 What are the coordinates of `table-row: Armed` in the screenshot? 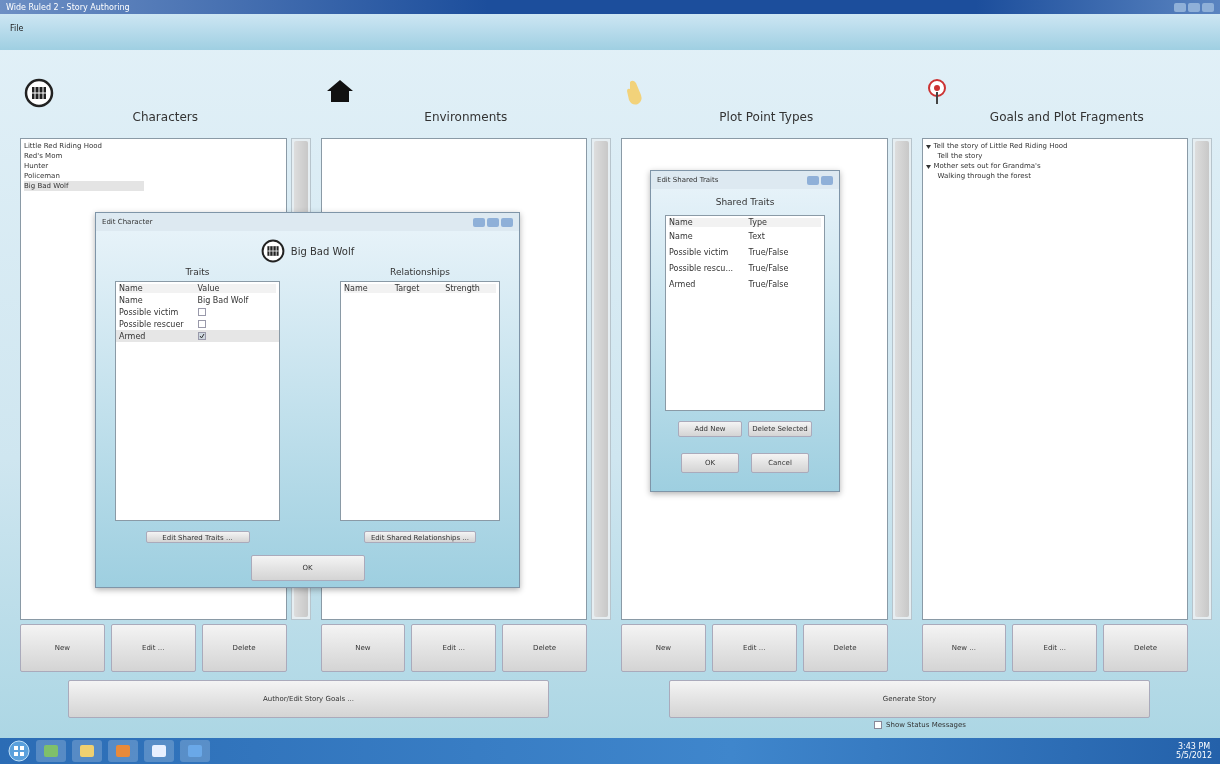 It's located at (197, 336).